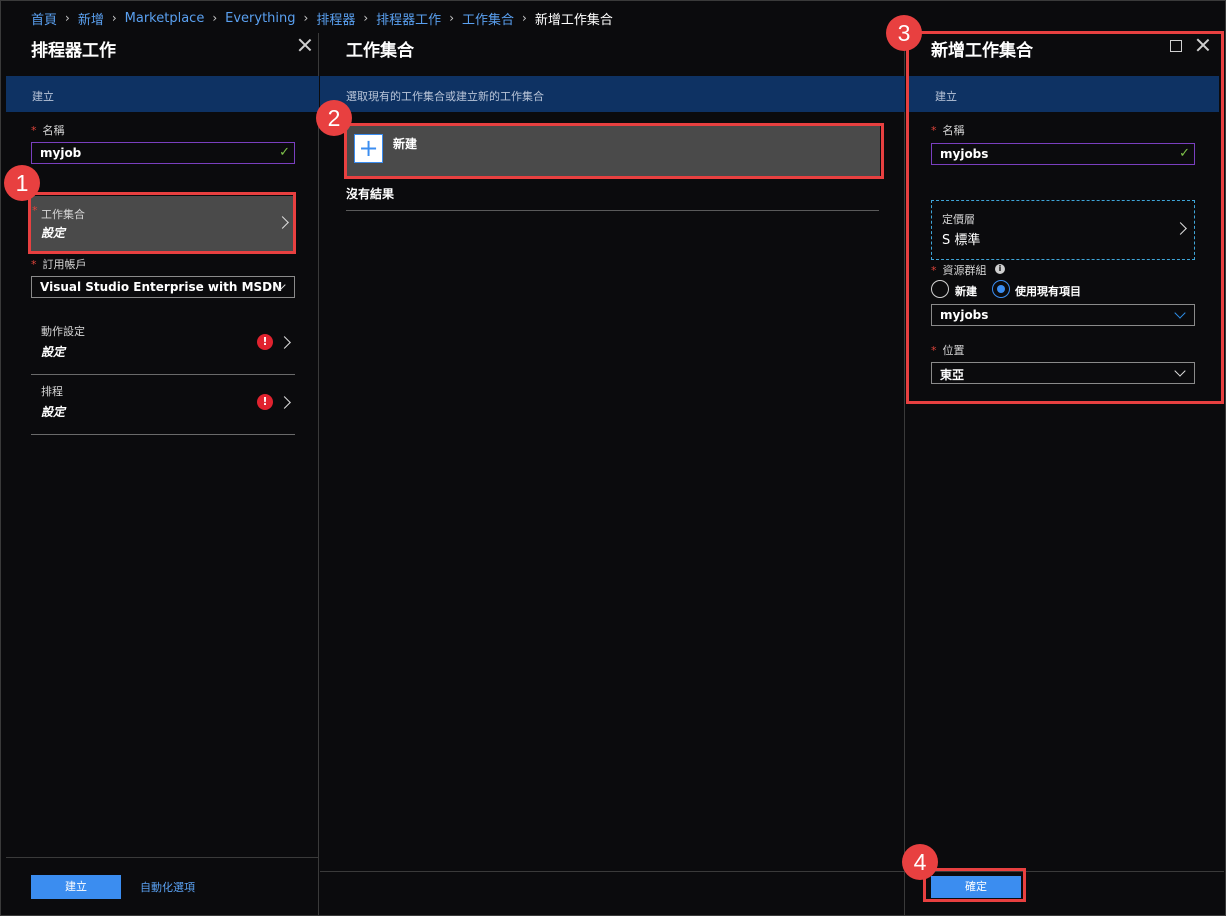 The height and width of the screenshot is (916, 1226). What do you see at coordinates (284, 152) in the screenshot?
I see `check-icon: ✓` at bounding box center [284, 152].